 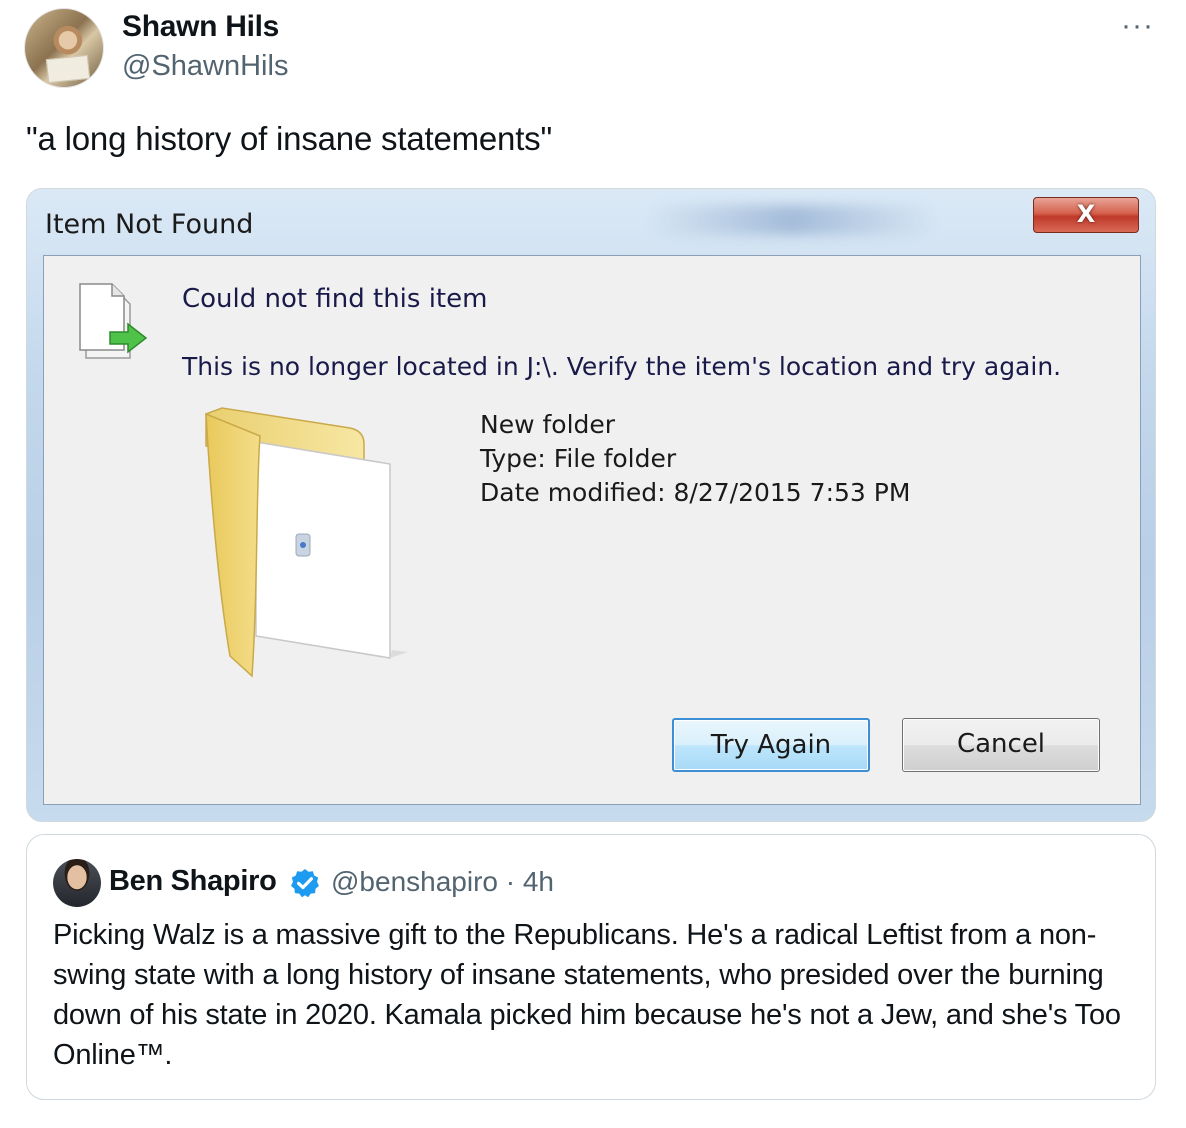 I want to click on author-display-name: Shawn Hils, so click(x=200, y=27).